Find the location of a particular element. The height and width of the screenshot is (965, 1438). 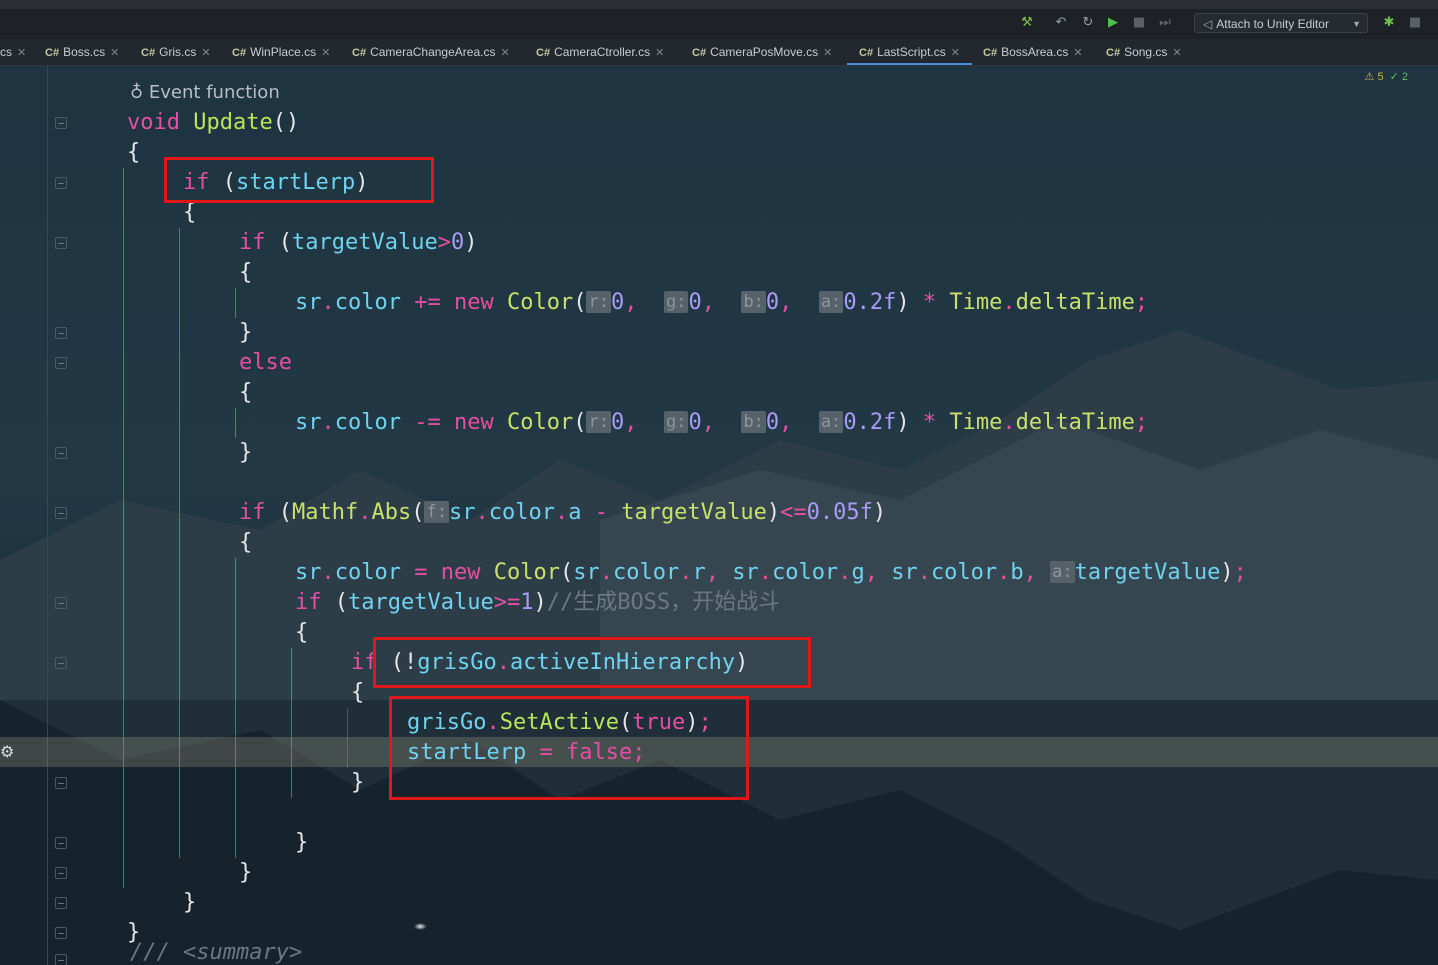

chevron-down-icon: ▼ is located at coordinates (1356, 24).